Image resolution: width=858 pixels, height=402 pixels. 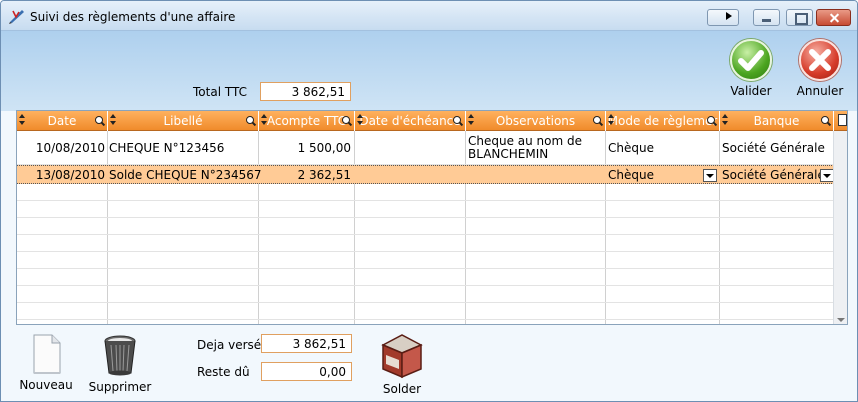 I want to click on maximize-button, so click(x=799, y=17).